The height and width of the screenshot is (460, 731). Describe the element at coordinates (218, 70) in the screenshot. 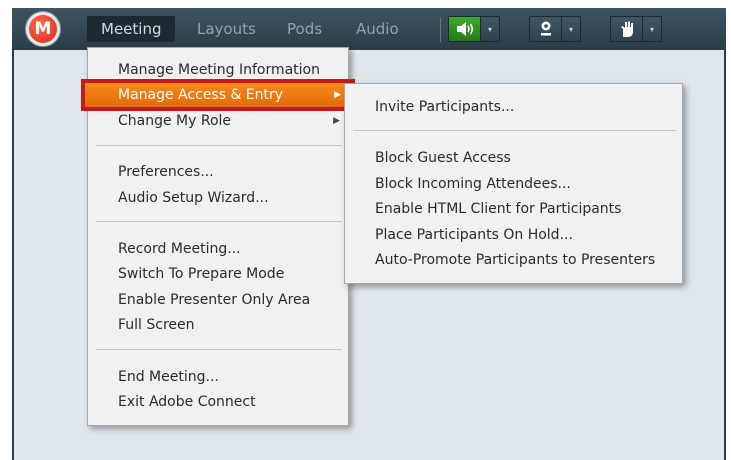

I see `menu-item-manage-meeting-information: Manage Meeting Information` at that location.